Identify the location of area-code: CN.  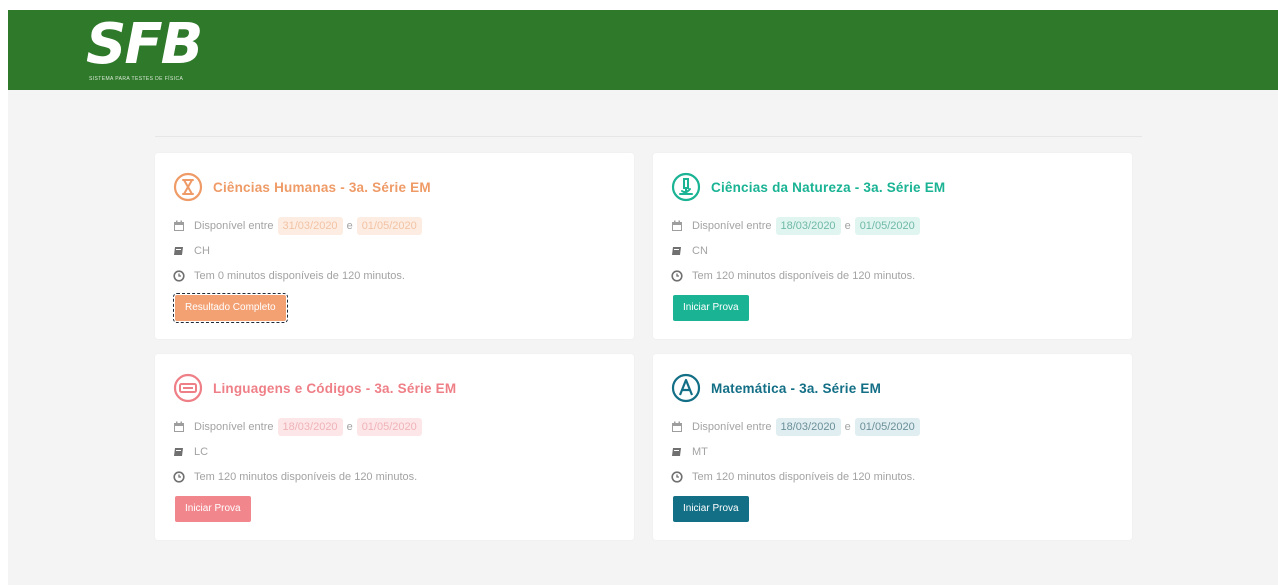
(700, 251).